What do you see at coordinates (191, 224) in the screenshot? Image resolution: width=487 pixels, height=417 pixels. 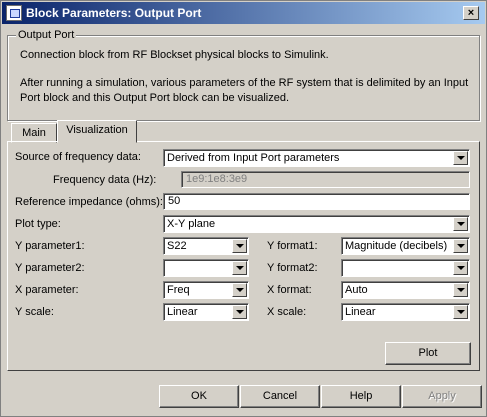 I see `plot-type-value: X-Y plane` at bounding box center [191, 224].